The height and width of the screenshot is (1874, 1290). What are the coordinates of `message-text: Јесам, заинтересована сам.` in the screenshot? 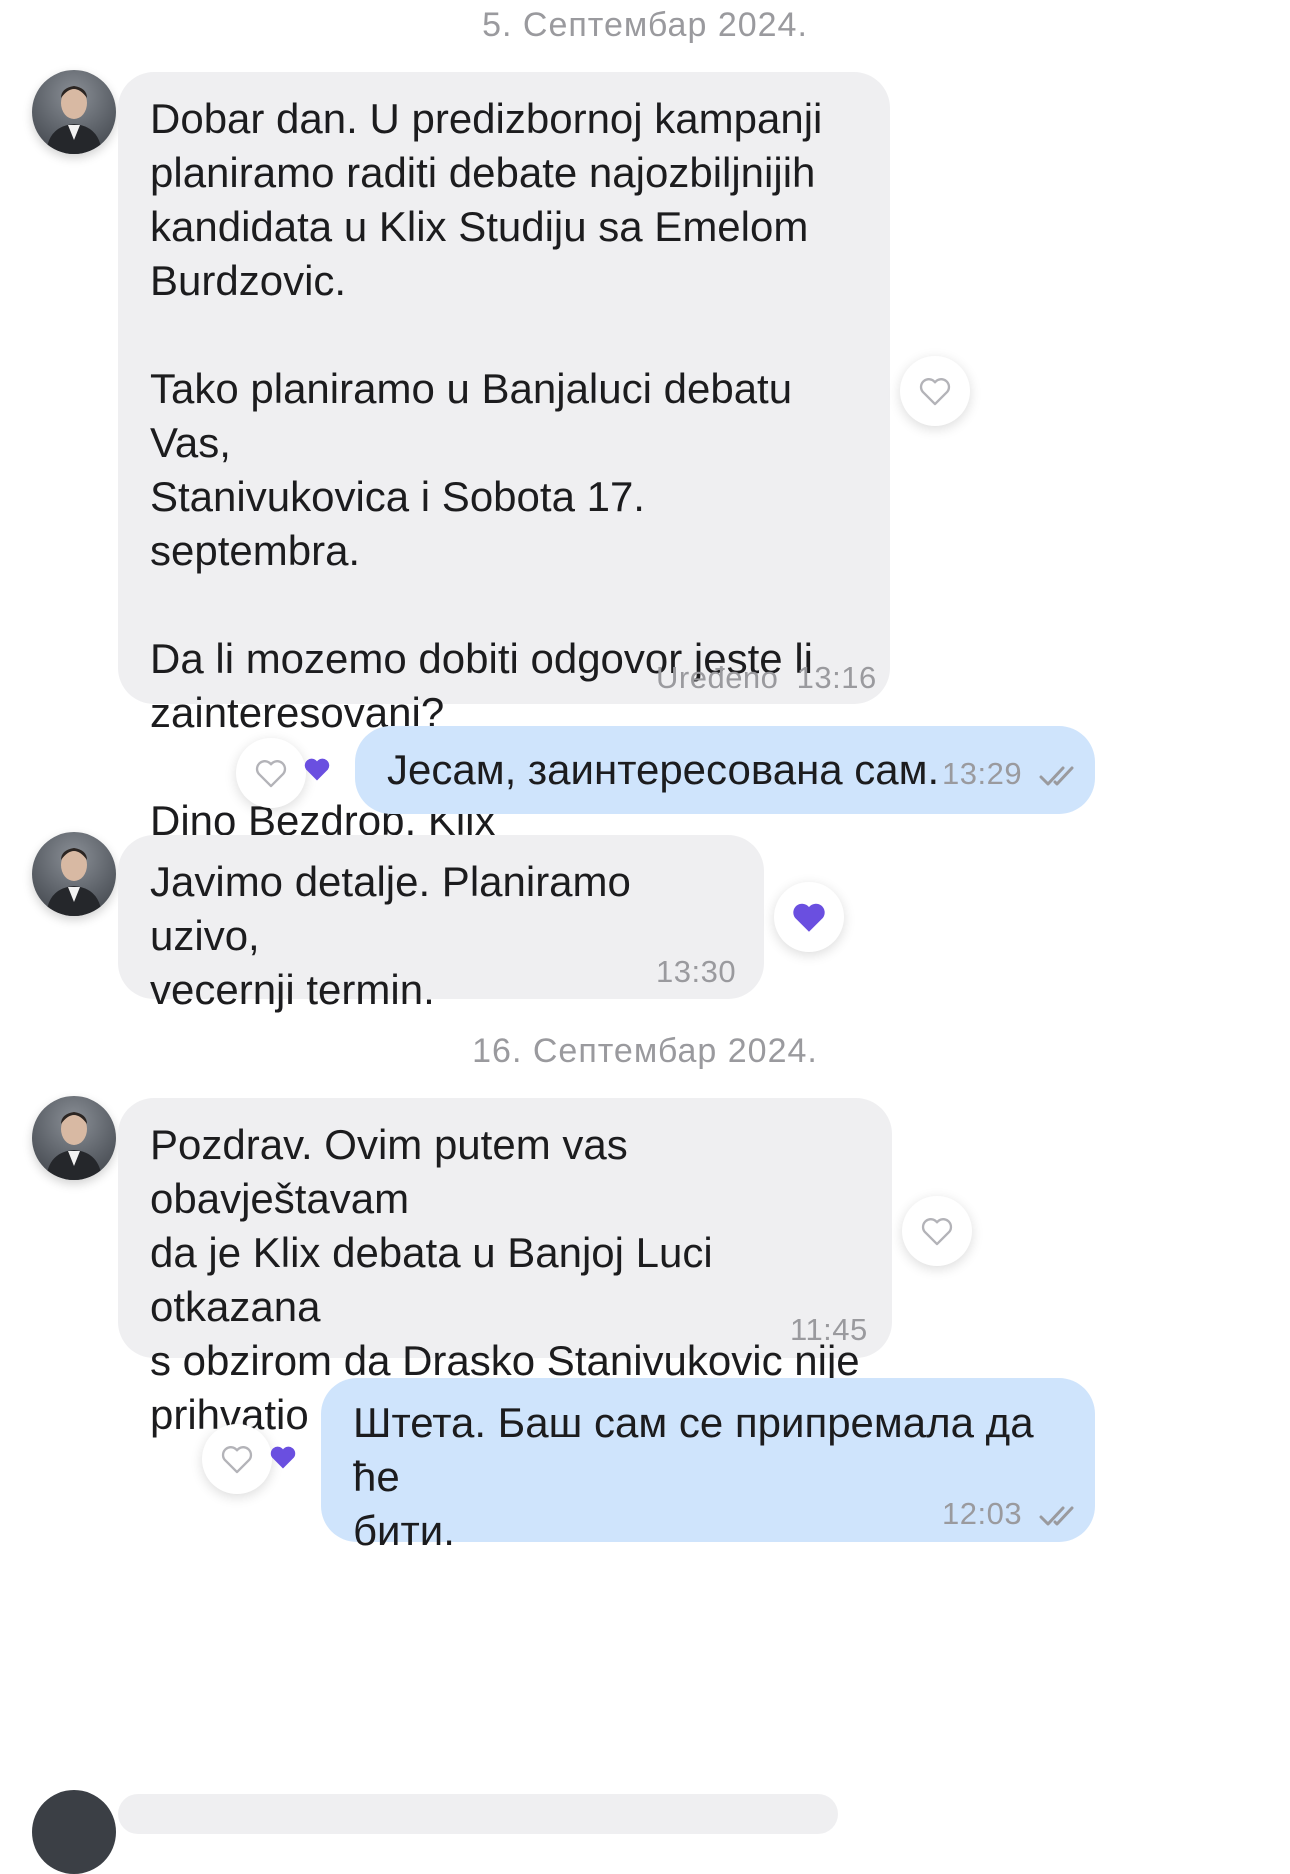 It's located at (663, 769).